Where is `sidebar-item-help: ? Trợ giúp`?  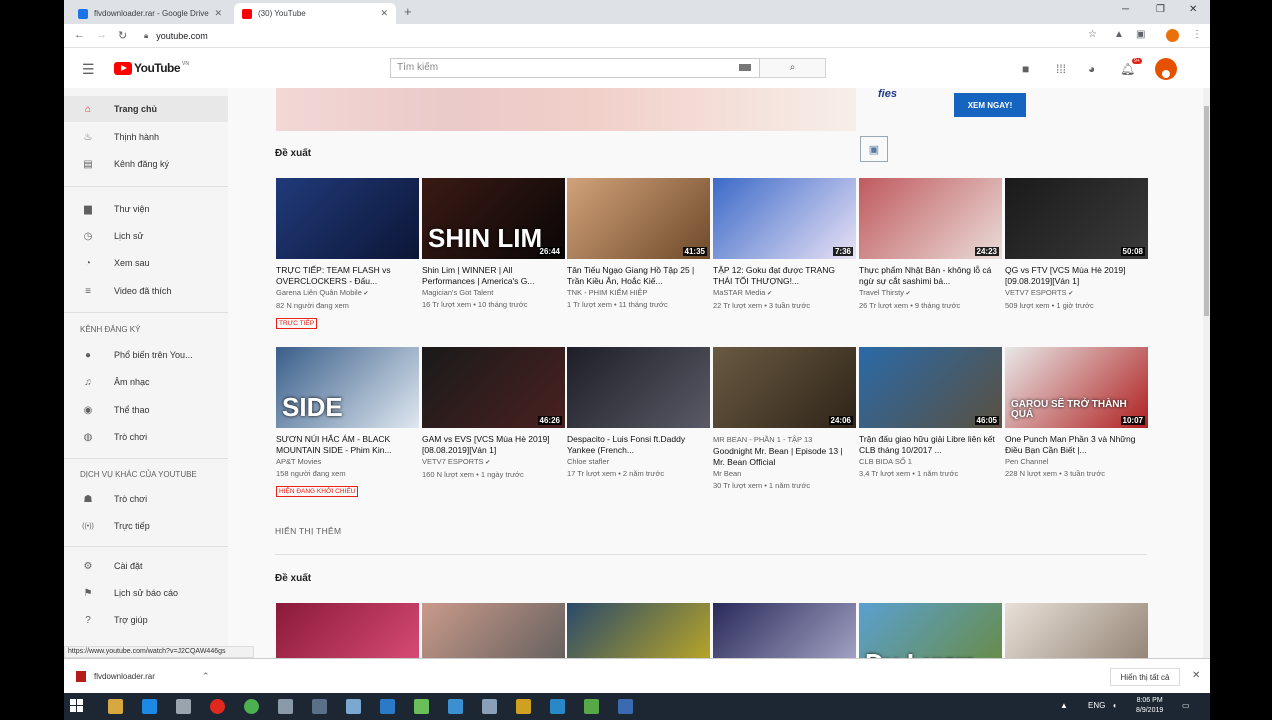 sidebar-item-help: ? Trợ giúp is located at coordinates (146, 620).